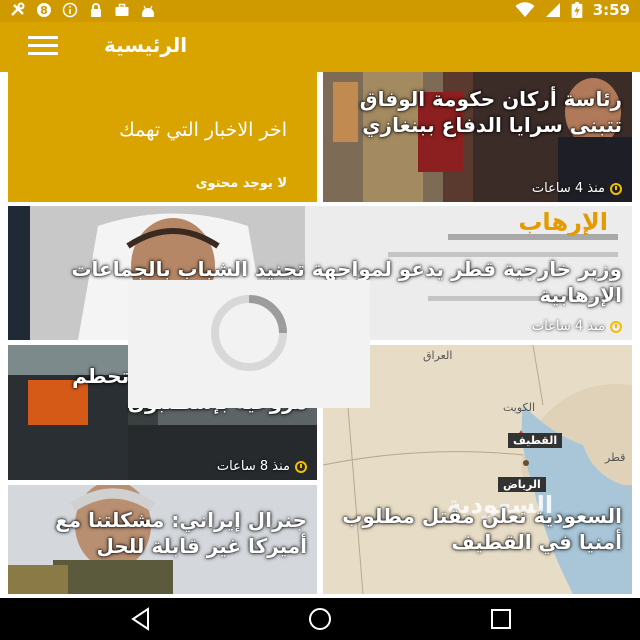 The height and width of the screenshot is (640, 640). I want to click on svg-text: 8, so click(44, 10).